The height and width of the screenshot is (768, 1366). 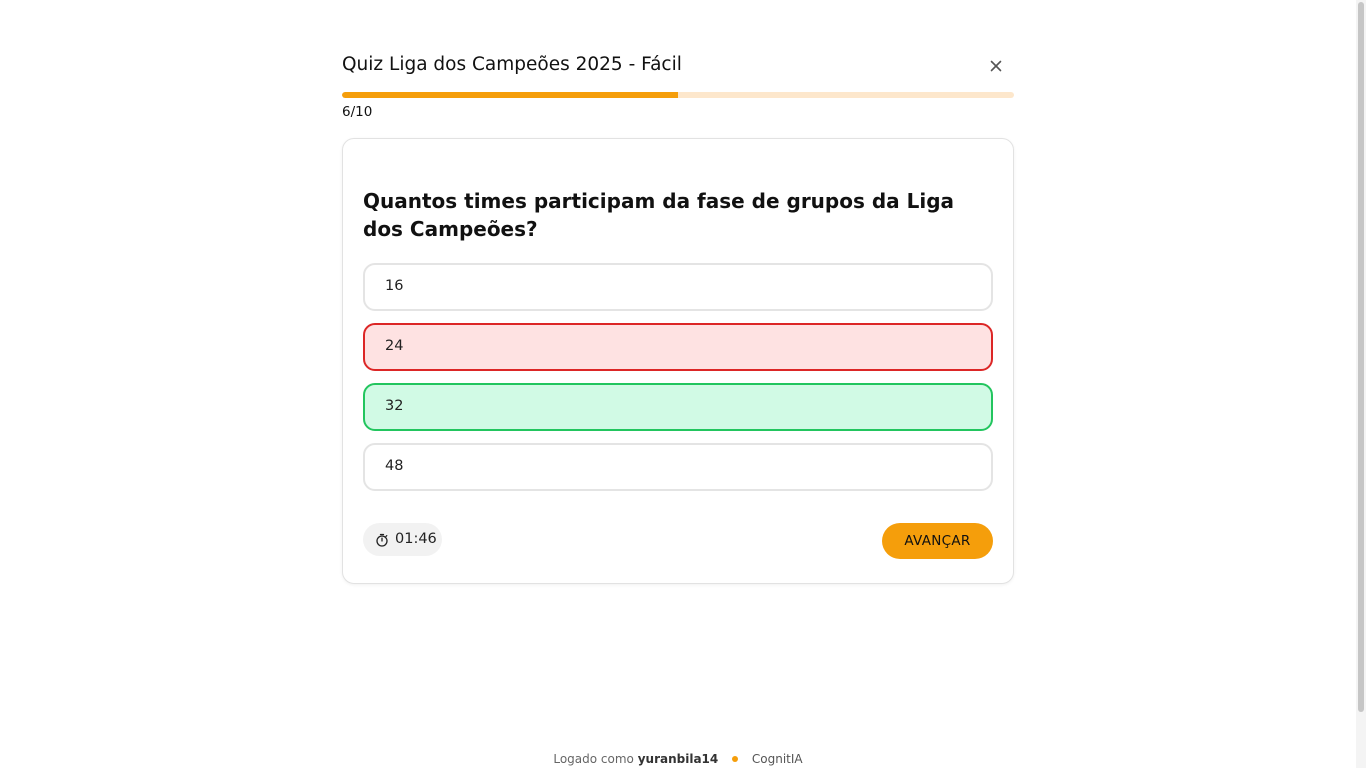 I want to click on advance-button: AVANÇAR, so click(x=937, y=541).